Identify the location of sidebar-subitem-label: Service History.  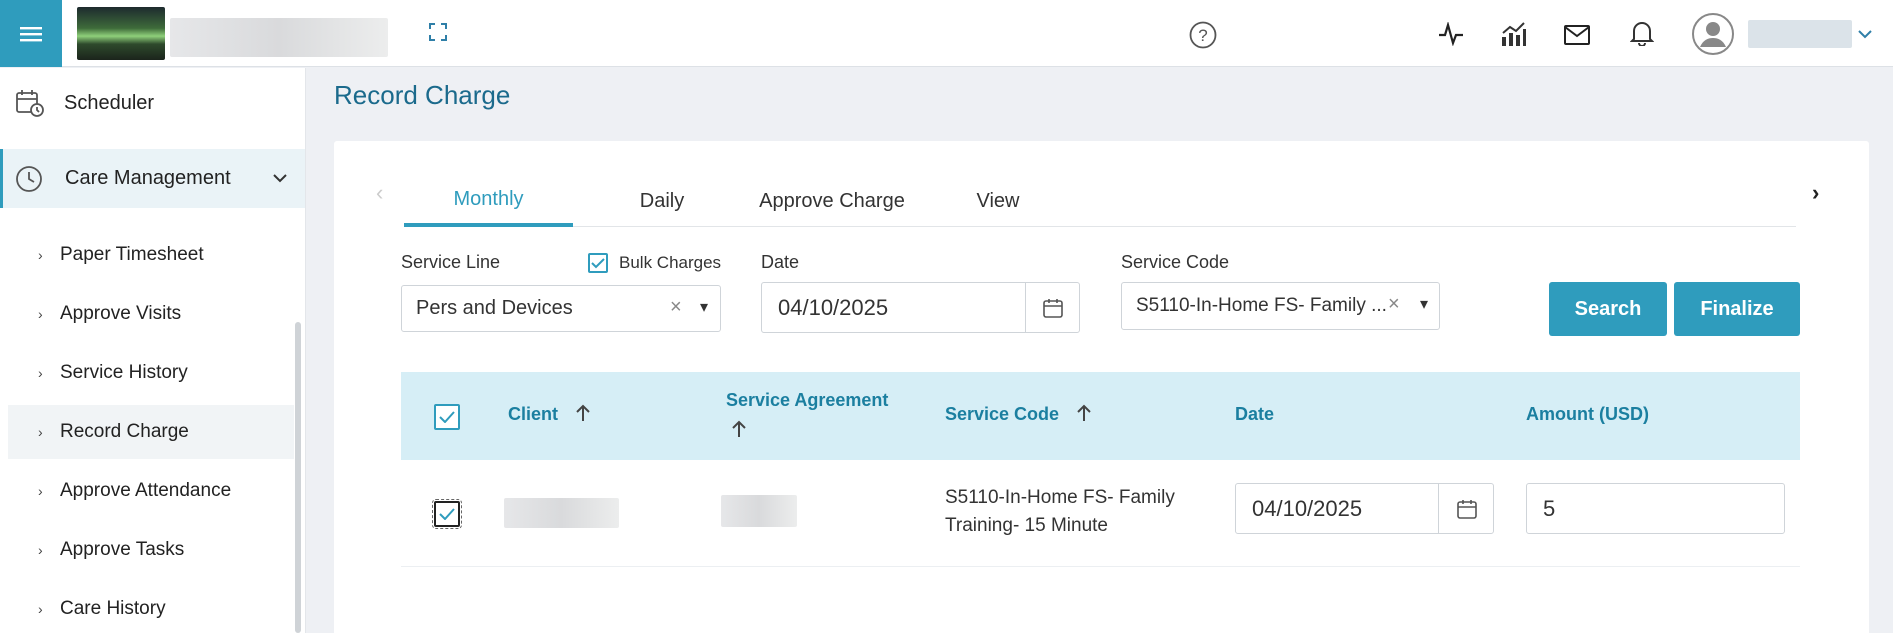
(124, 372).